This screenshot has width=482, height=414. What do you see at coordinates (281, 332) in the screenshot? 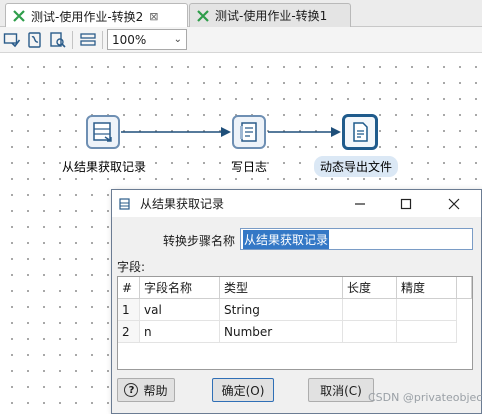
I see `field-type-cell: Number` at bounding box center [281, 332].